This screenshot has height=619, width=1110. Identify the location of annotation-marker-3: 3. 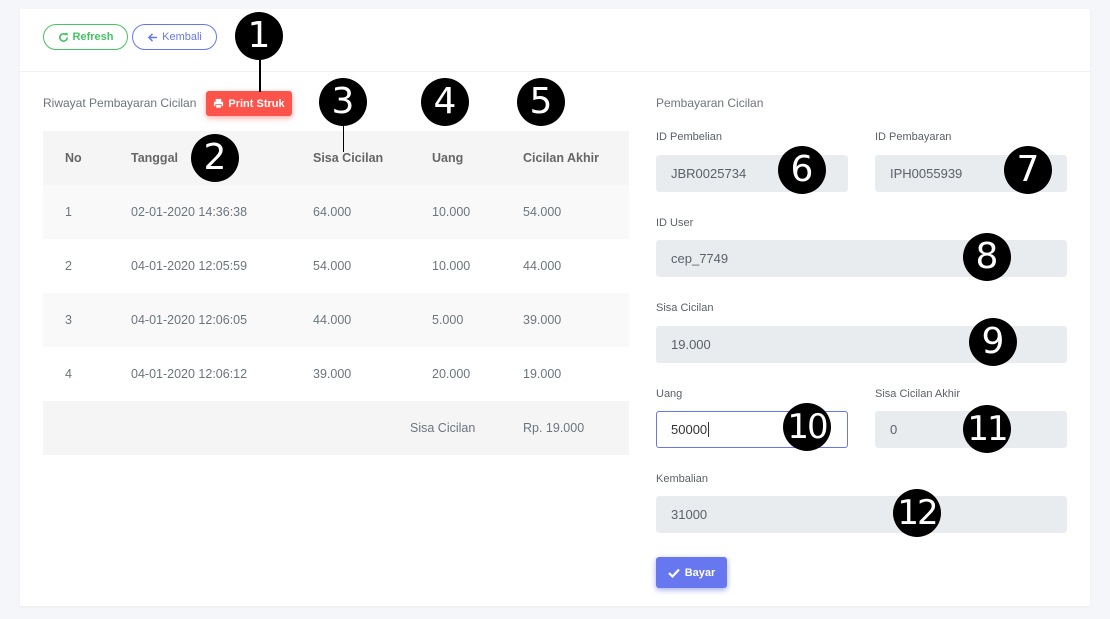
(343, 102).